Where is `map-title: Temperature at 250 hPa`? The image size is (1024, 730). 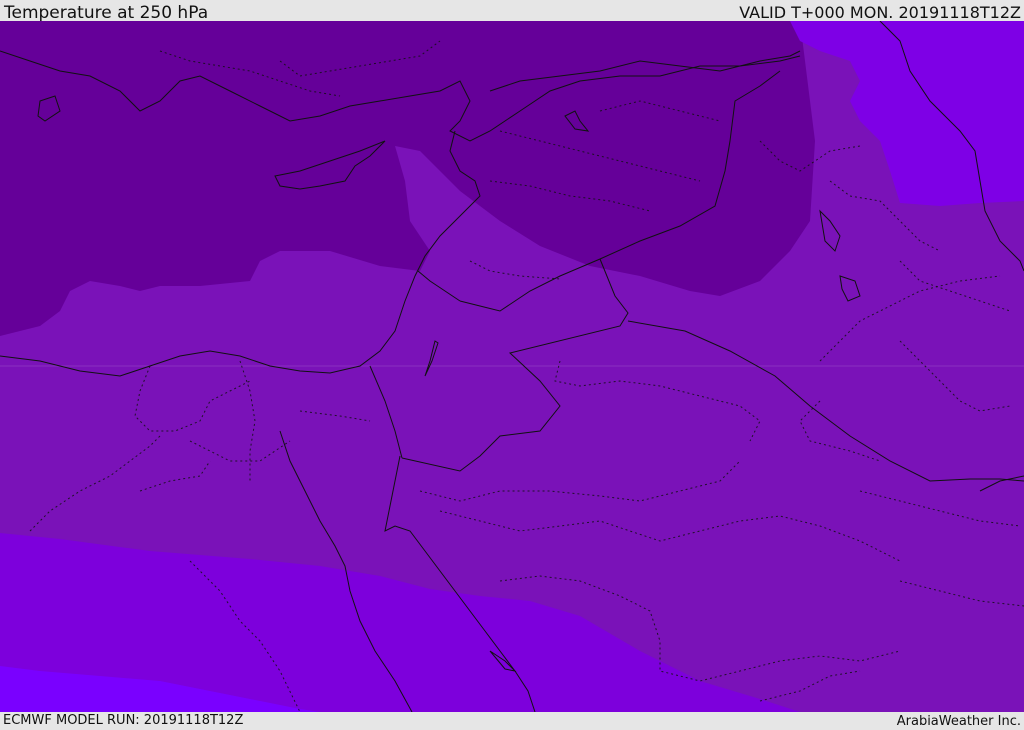
map-title: Temperature at 250 hPa is located at coordinates (106, 13).